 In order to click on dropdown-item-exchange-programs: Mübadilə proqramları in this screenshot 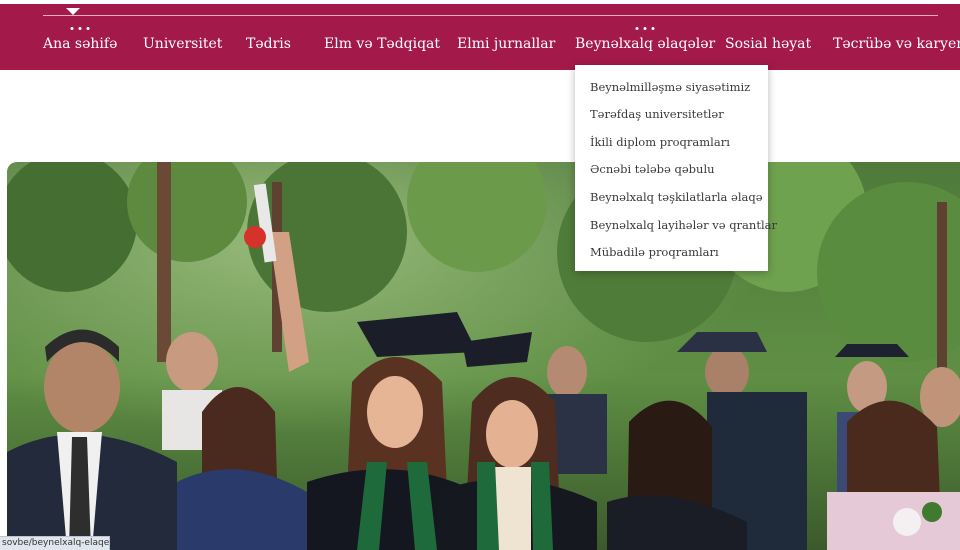, I will do `click(654, 252)`.